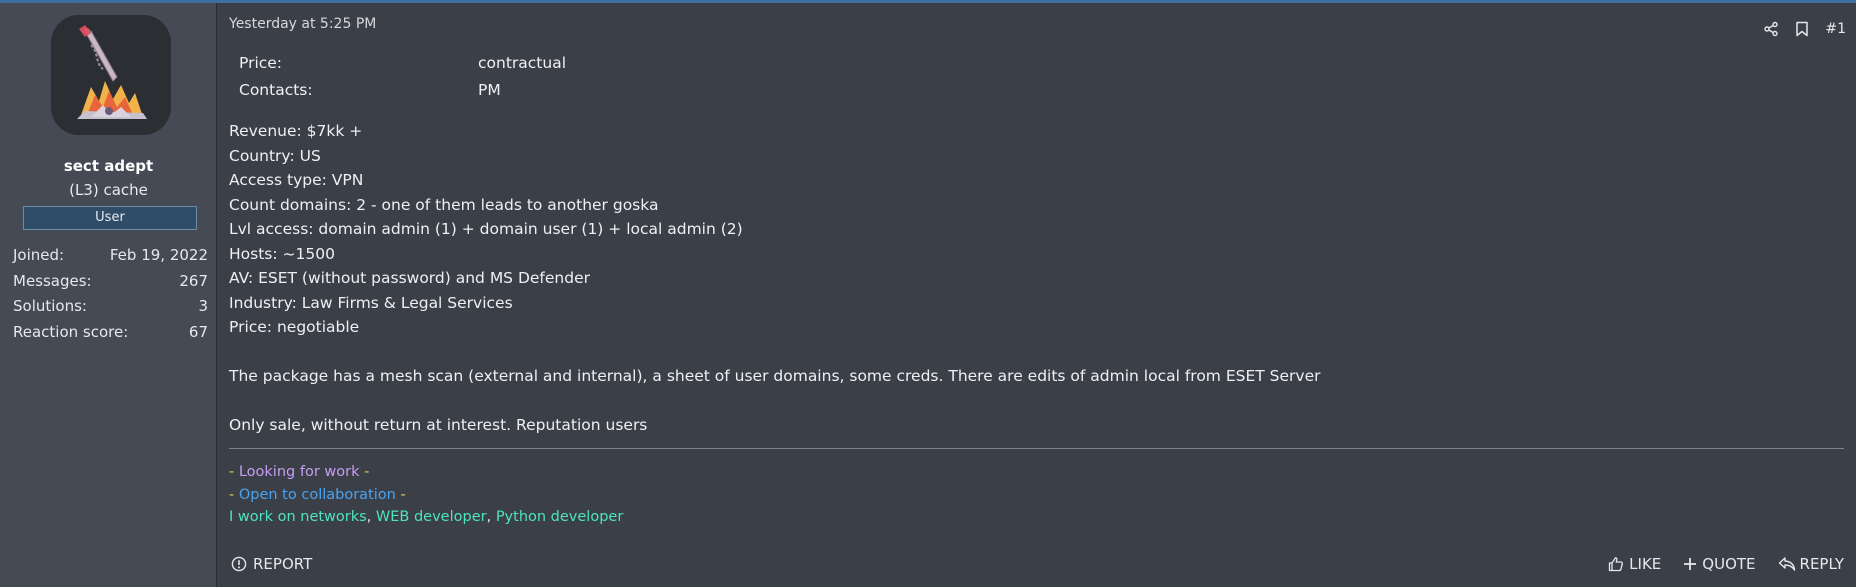 Image resolution: width=1856 pixels, height=587 pixels. I want to click on stat-solutions: Solutions: 3, so click(110, 310).